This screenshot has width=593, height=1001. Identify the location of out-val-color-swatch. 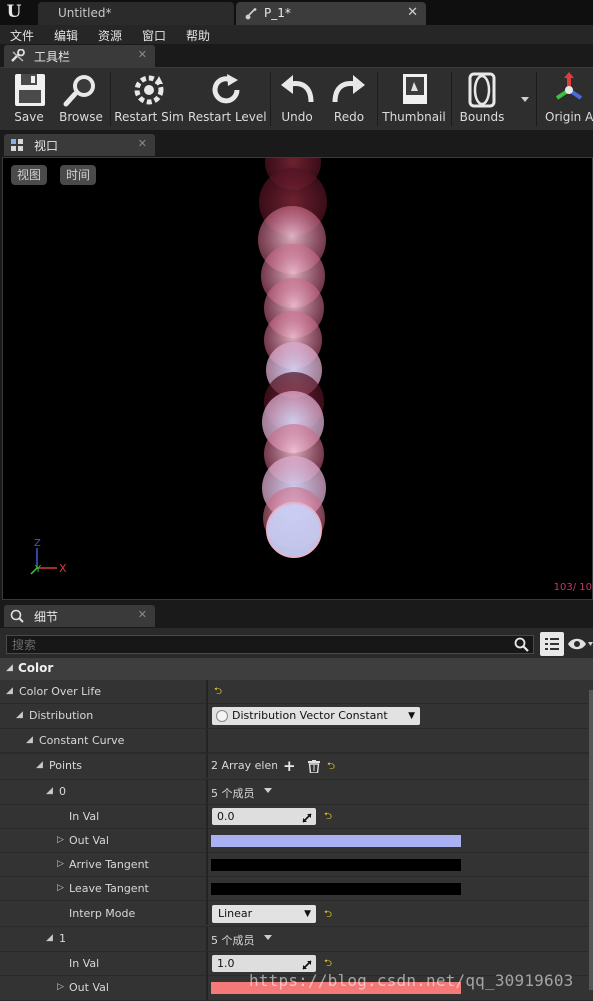
(336, 841).